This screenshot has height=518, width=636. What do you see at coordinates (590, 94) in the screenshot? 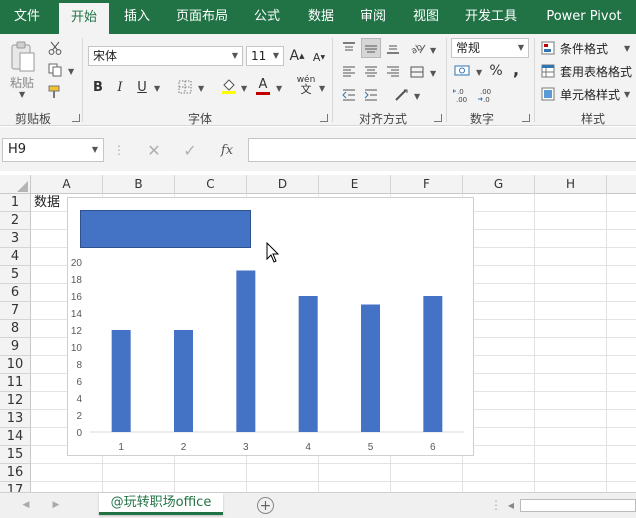
I see `cell-styles-button: 单元格样式` at bounding box center [590, 94].